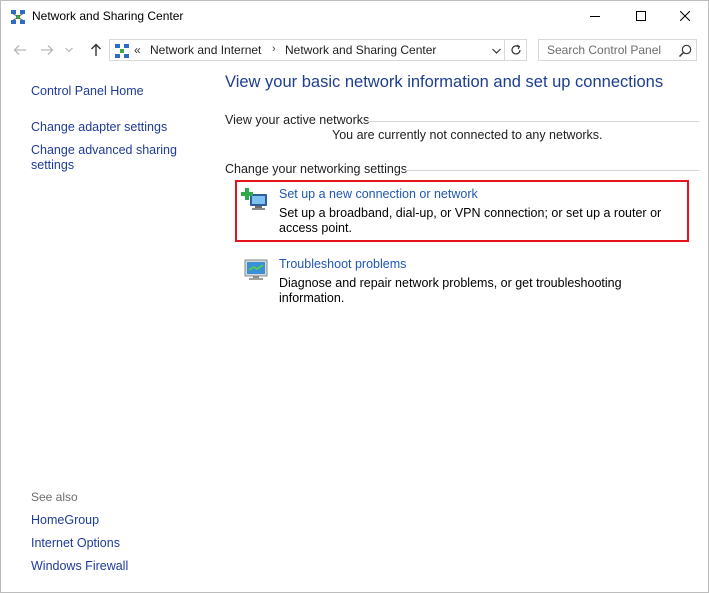  What do you see at coordinates (685, 51) in the screenshot?
I see `search-icon` at bounding box center [685, 51].